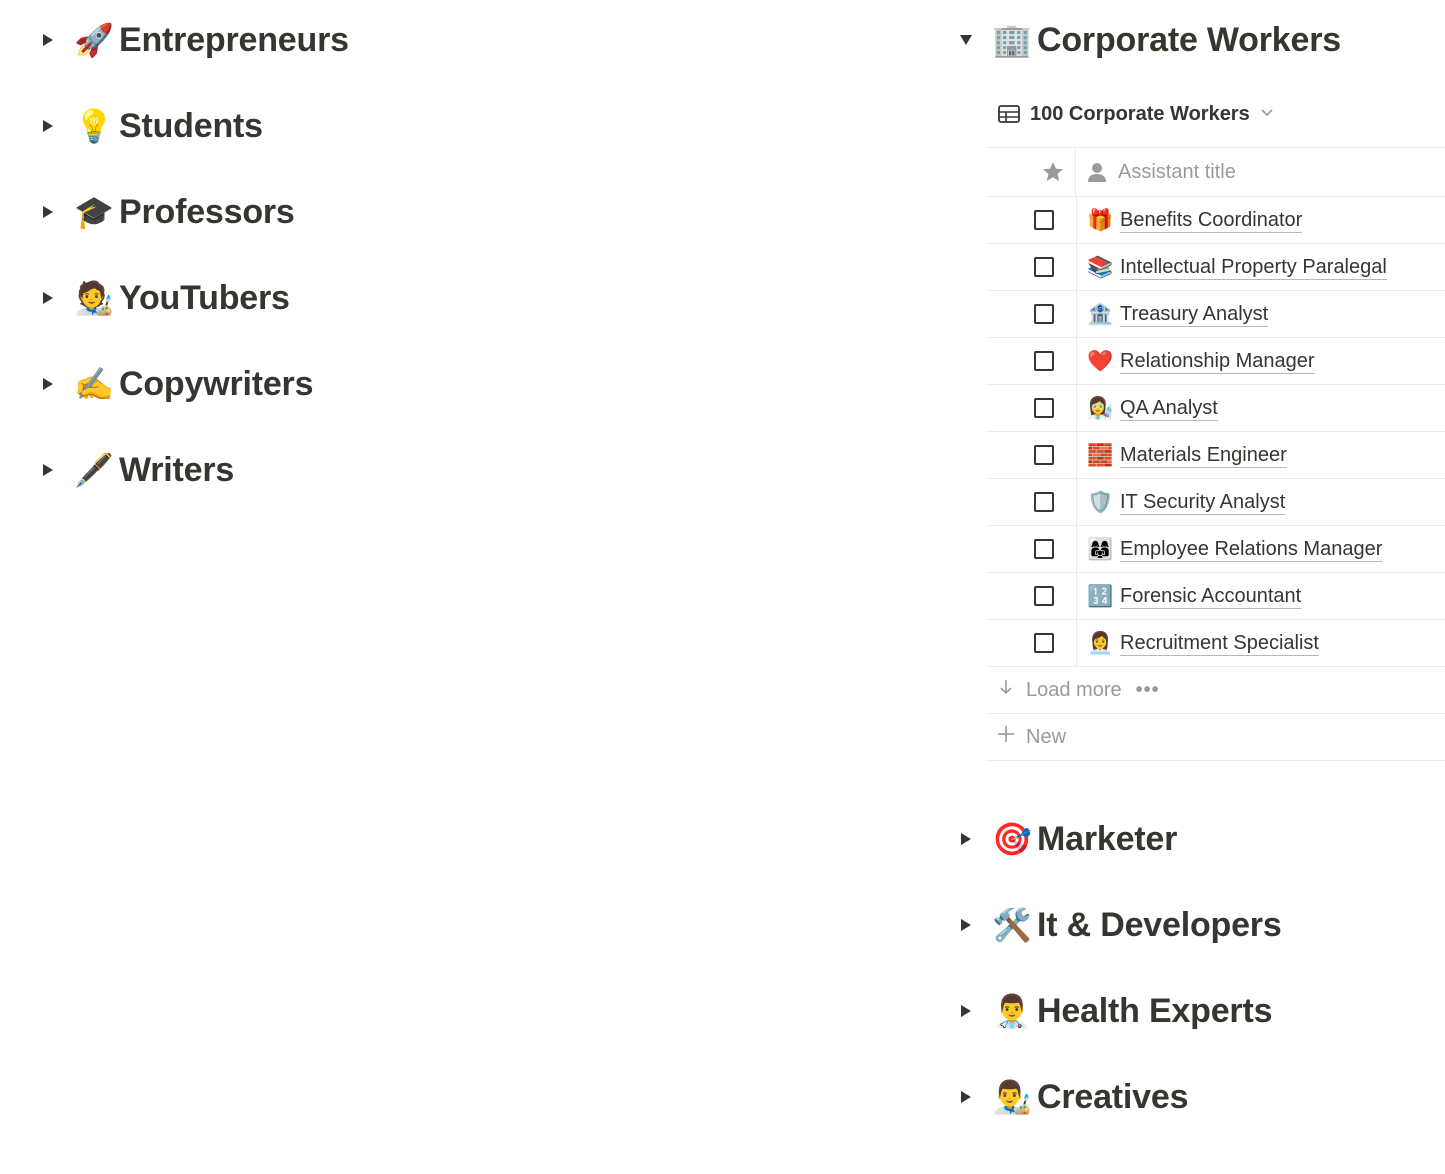 This screenshot has height=1174, width=1445. What do you see at coordinates (1194, 314) in the screenshot?
I see `page-link: Treasury Analyst` at bounding box center [1194, 314].